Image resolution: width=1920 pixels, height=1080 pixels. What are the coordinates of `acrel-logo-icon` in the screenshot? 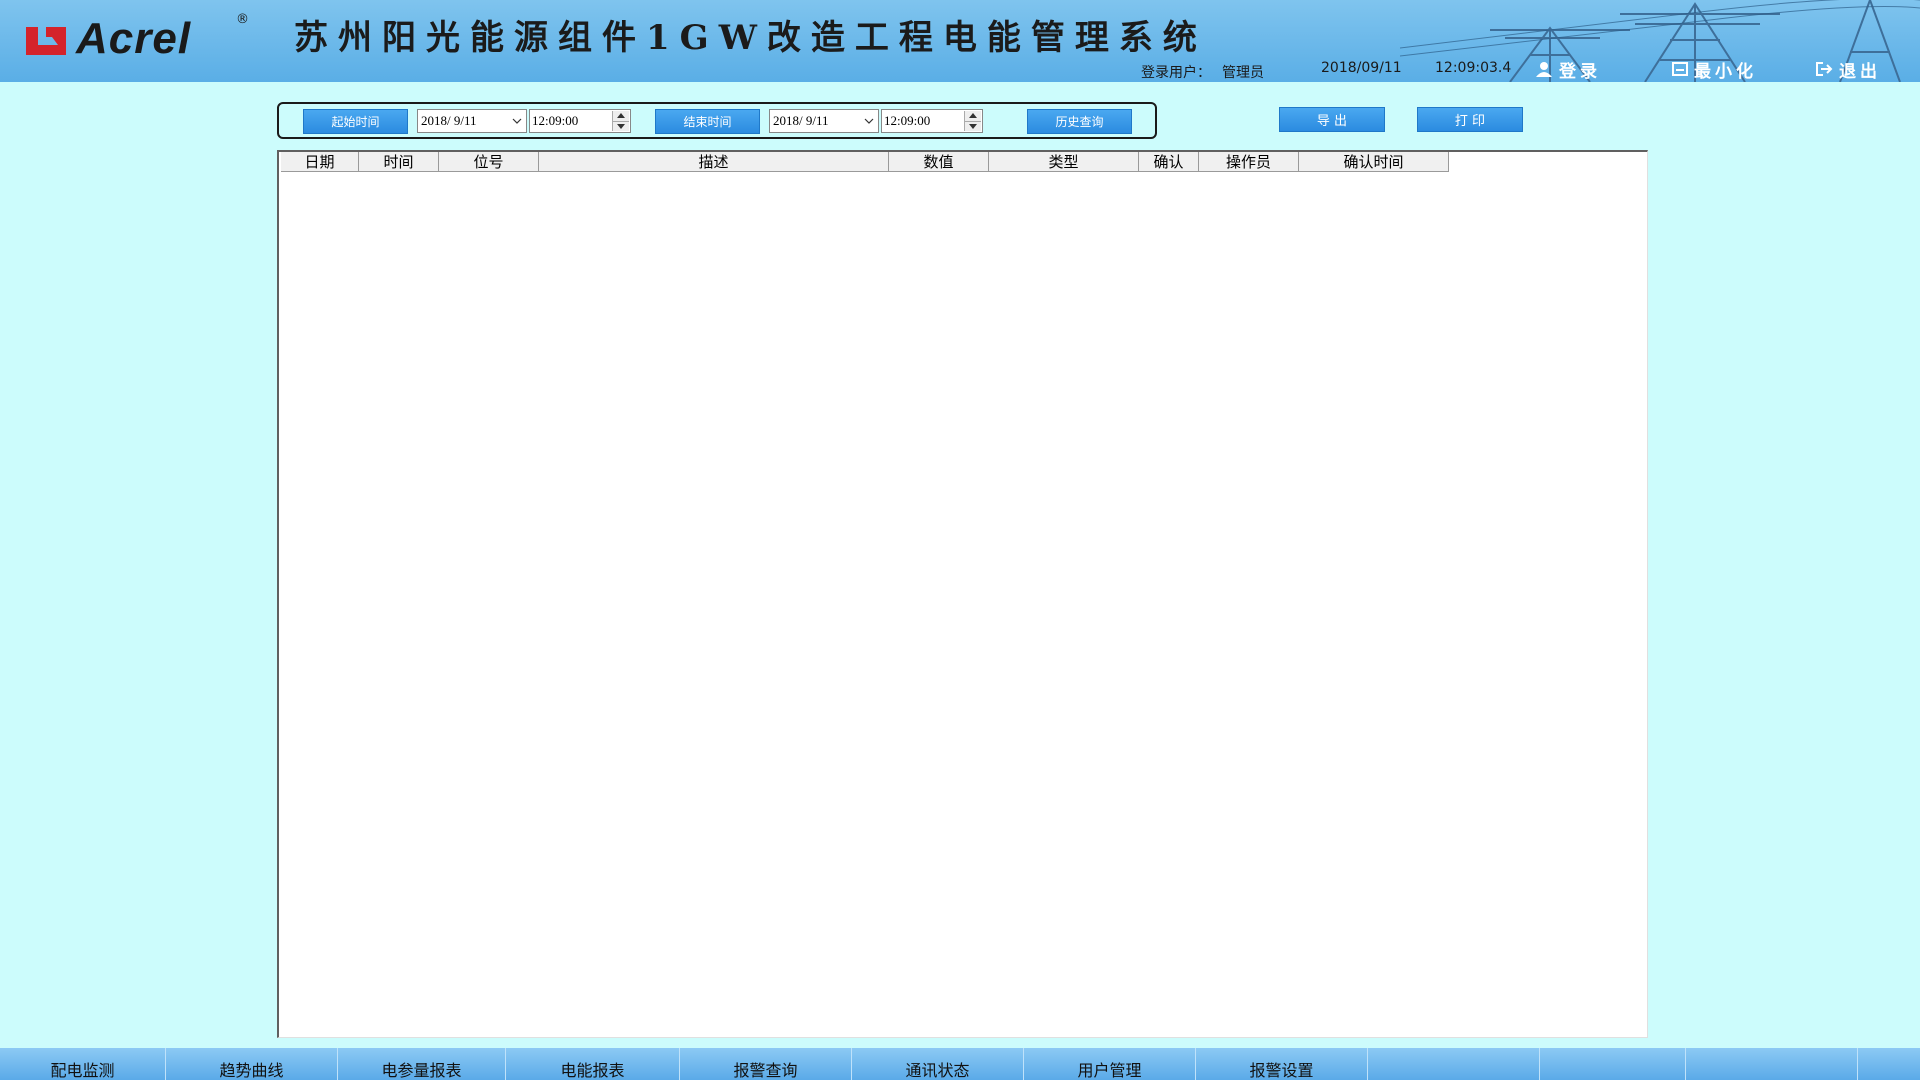 It's located at (46, 41).